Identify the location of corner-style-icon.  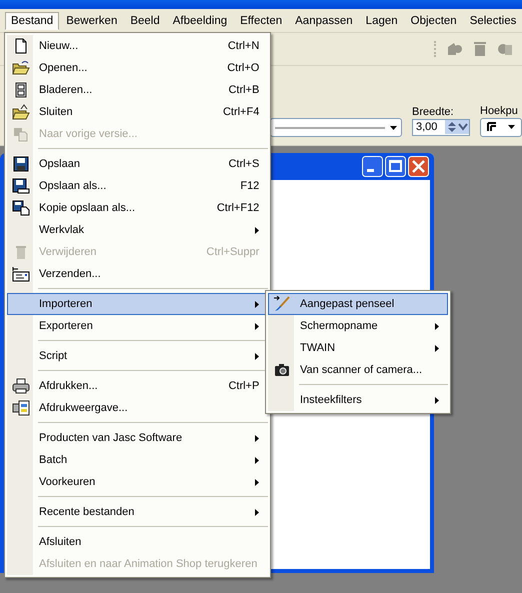
(491, 127).